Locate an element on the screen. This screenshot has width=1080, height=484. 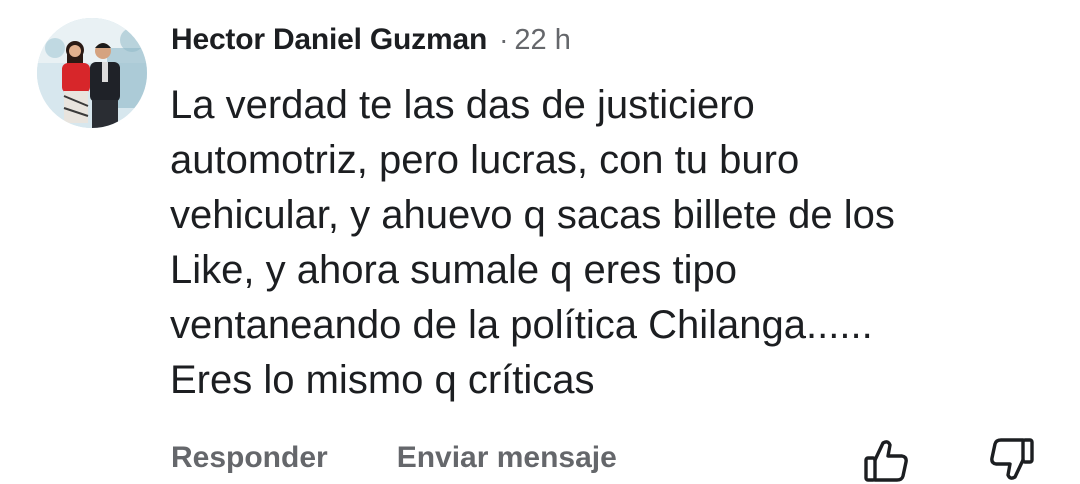
reply-button: Responder is located at coordinates (249, 458).